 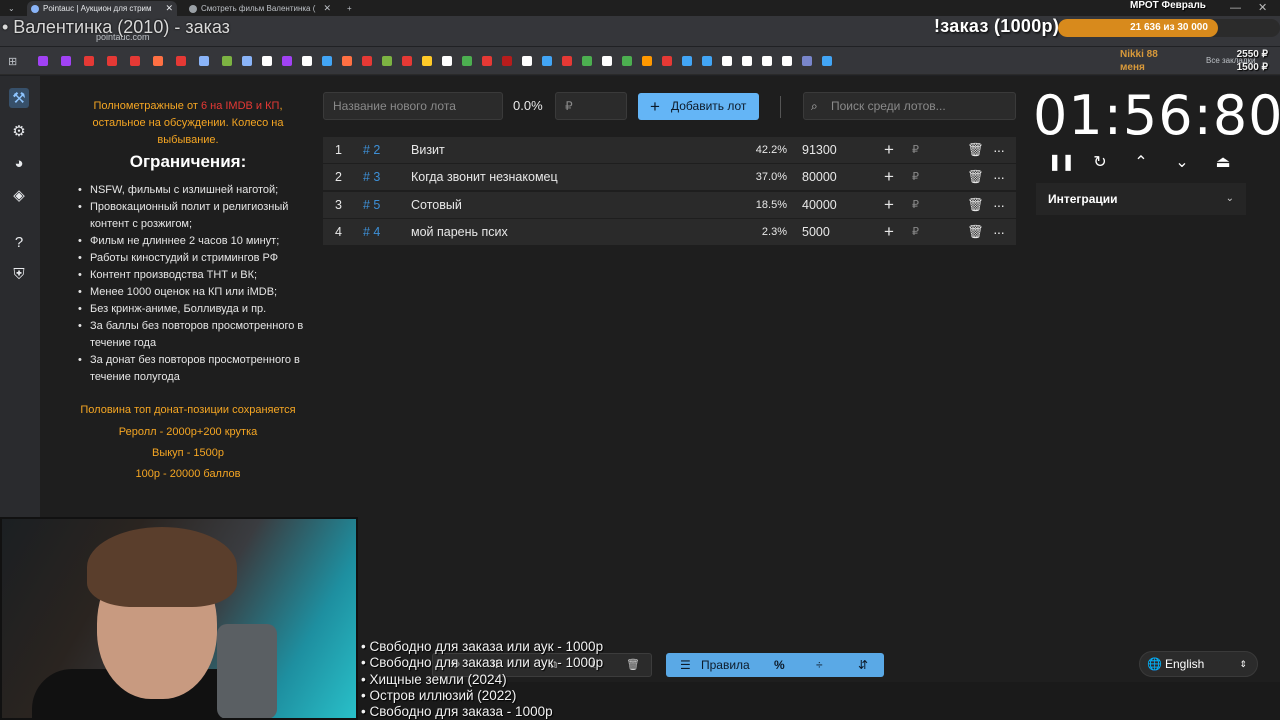 I want to click on pause-icon: ❚❚, so click(x=1061, y=163).